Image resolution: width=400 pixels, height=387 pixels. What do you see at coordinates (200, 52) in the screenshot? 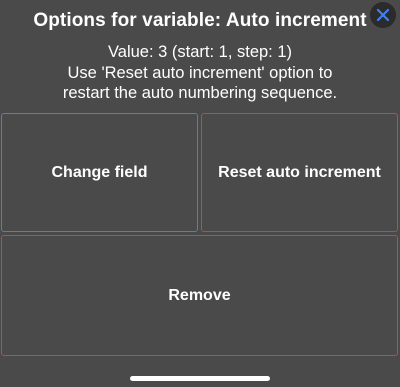
I see `value-line: Value: 3 (start: 1, step: 1)` at bounding box center [200, 52].